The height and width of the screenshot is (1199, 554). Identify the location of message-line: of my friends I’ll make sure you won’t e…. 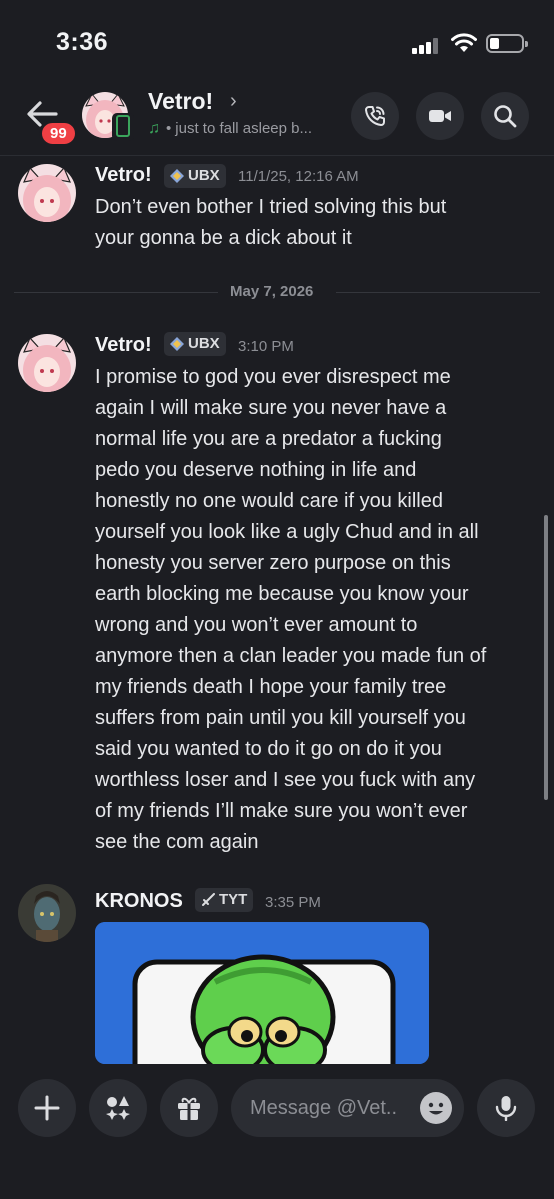
(281, 811).